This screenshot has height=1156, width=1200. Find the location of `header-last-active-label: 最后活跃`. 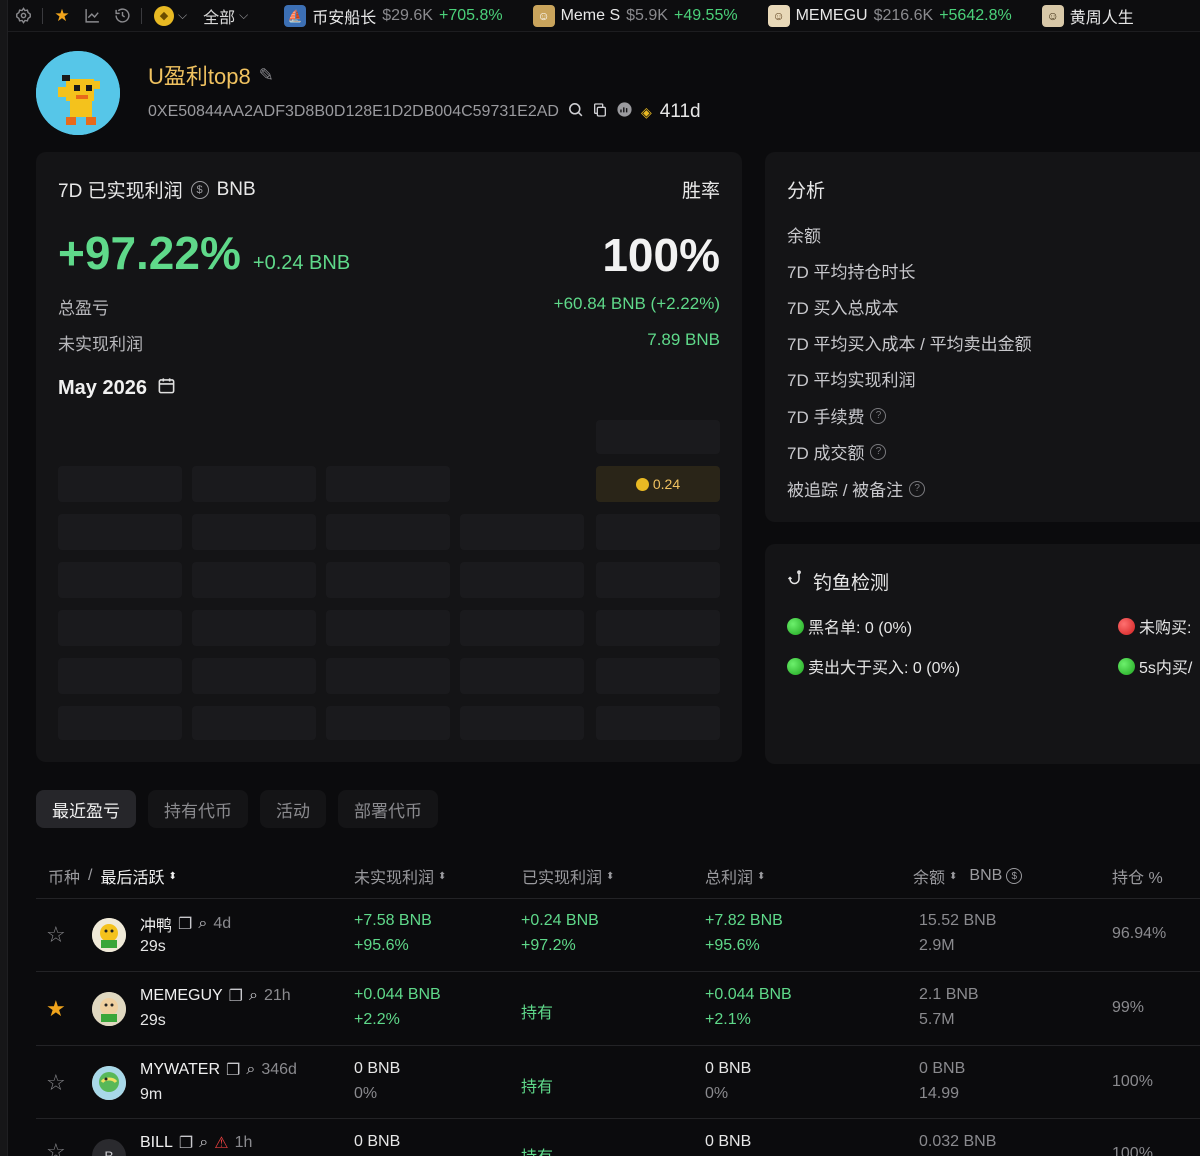

header-last-active-label: 最后活跃 is located at coordinates (132, 876).